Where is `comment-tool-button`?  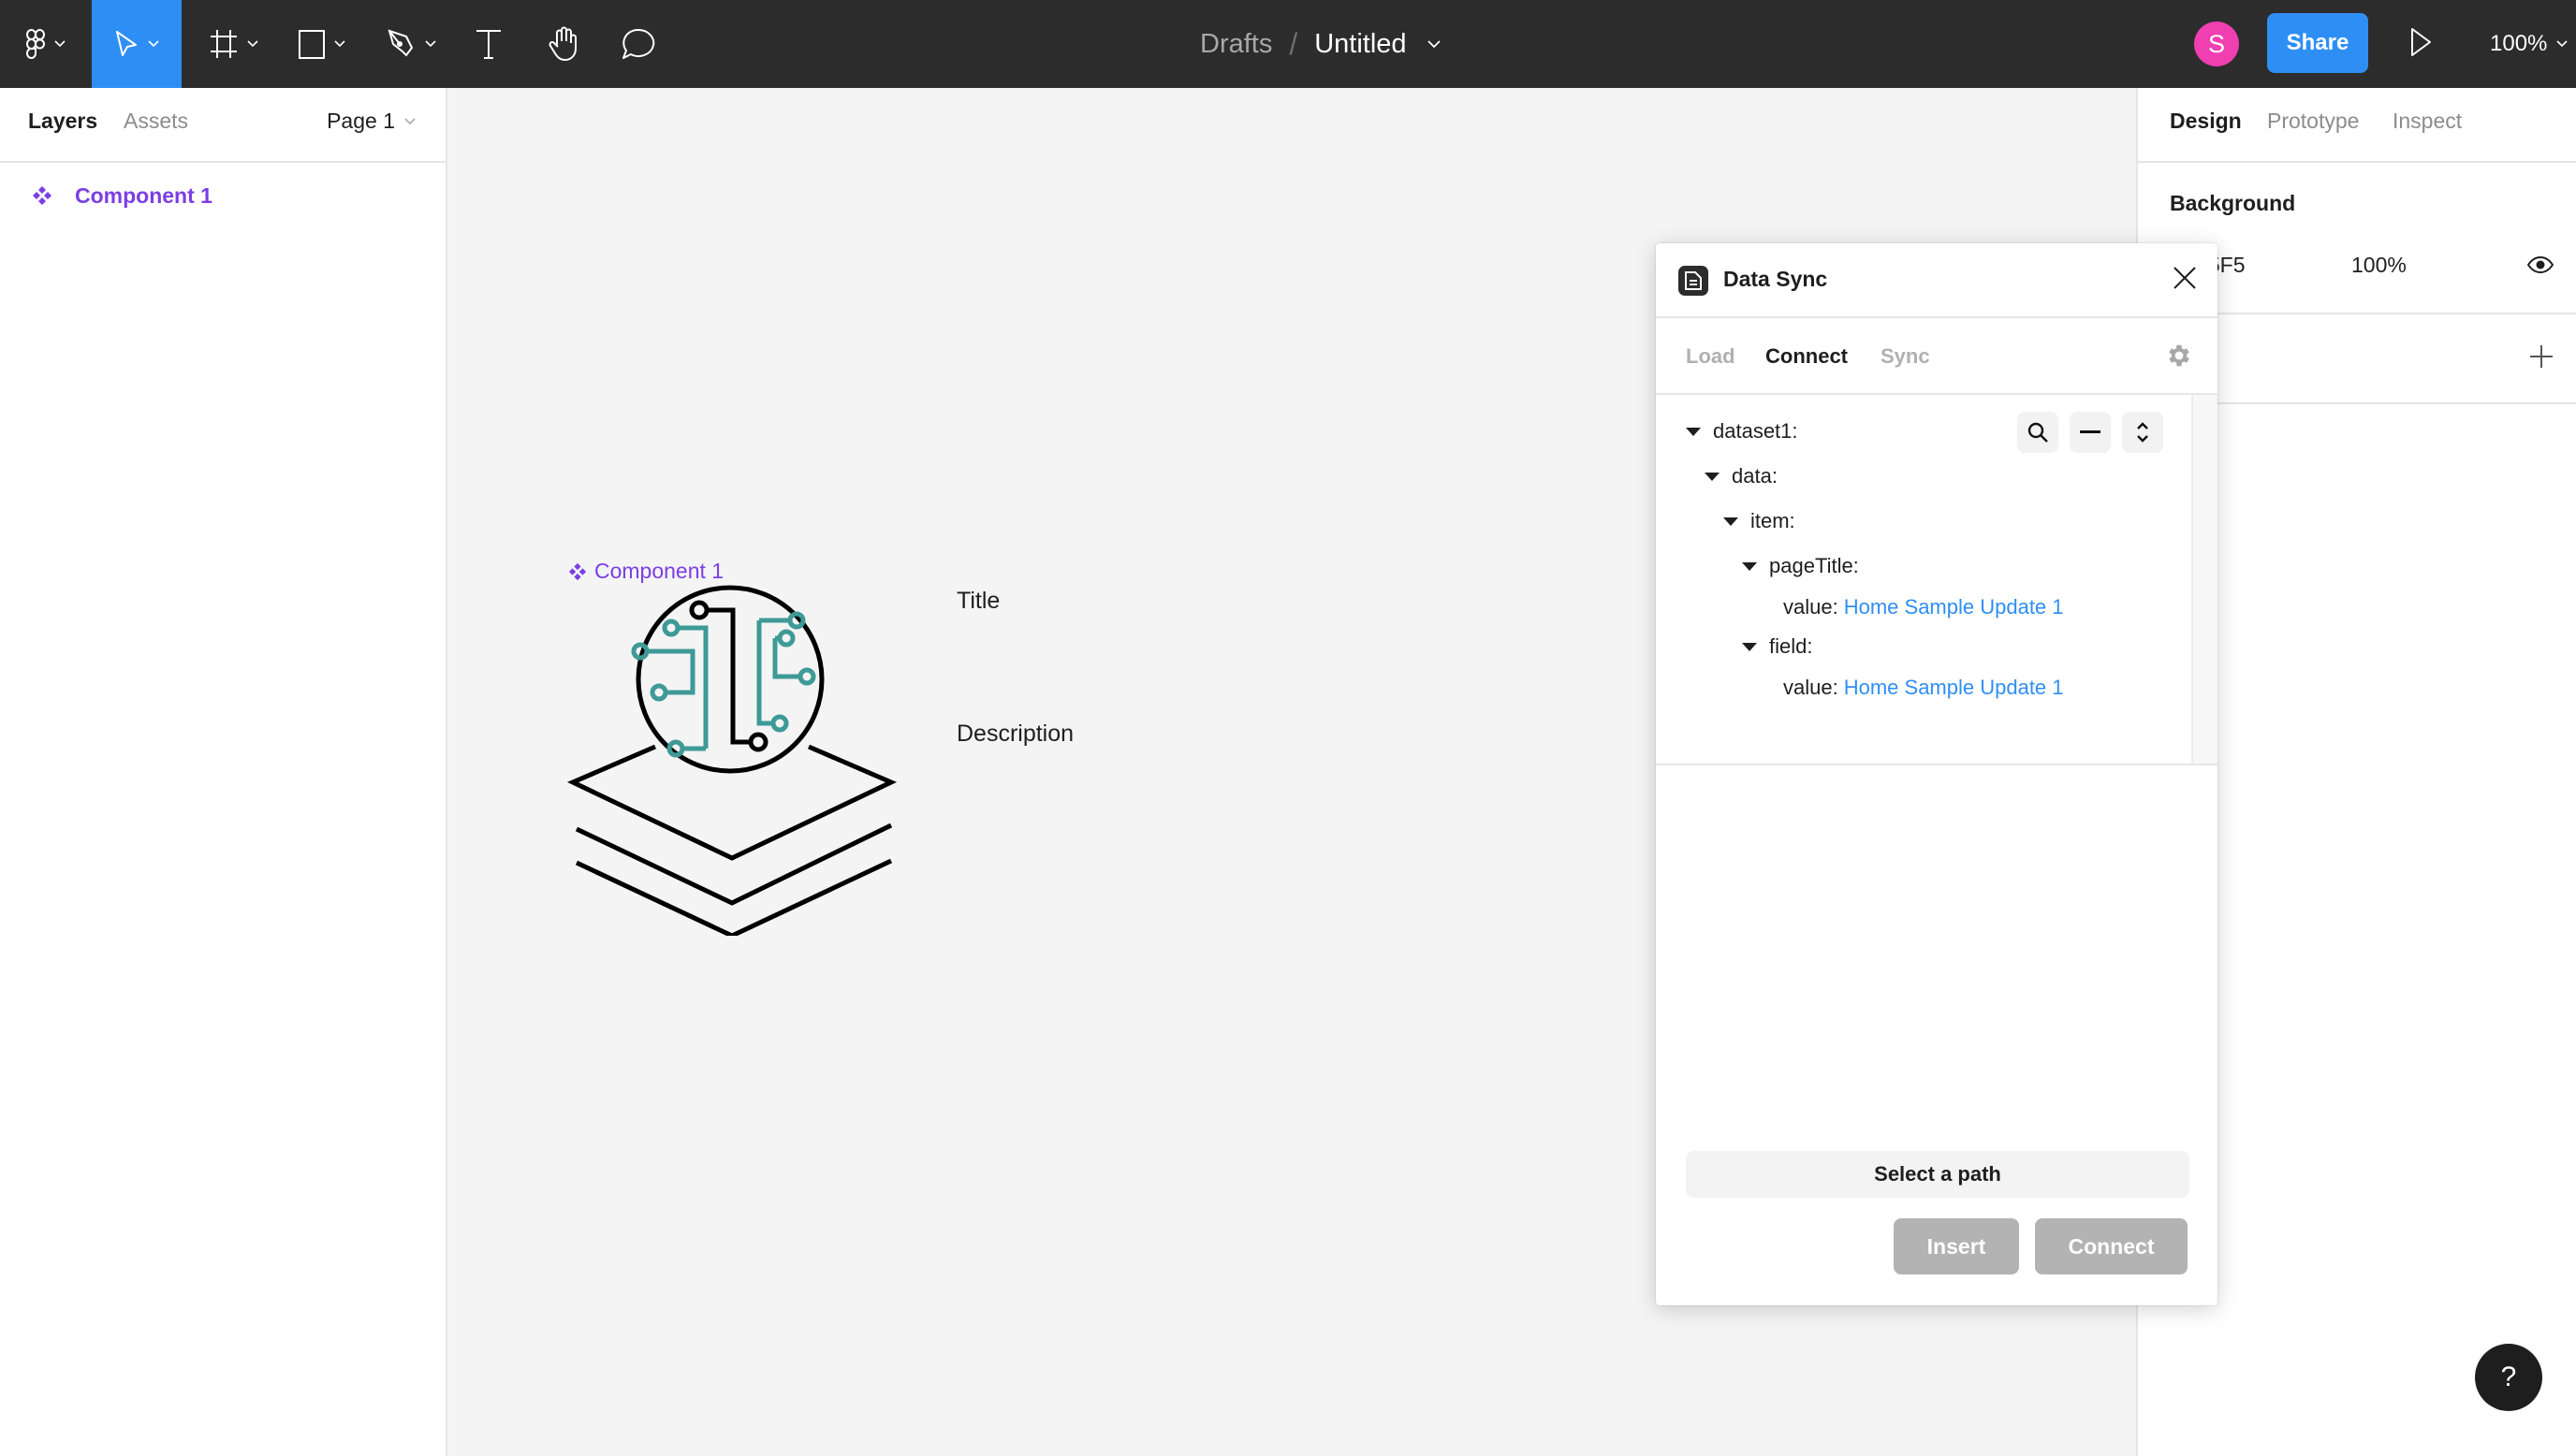
comment-tool-button is located at coordinates (638, 44).